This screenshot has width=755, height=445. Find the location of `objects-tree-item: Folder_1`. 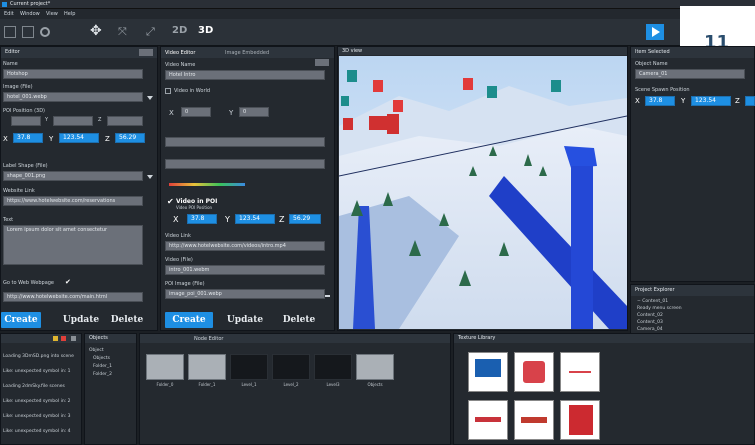

objects-tree-item: Folder_1 is located at coordinates (102, 366).